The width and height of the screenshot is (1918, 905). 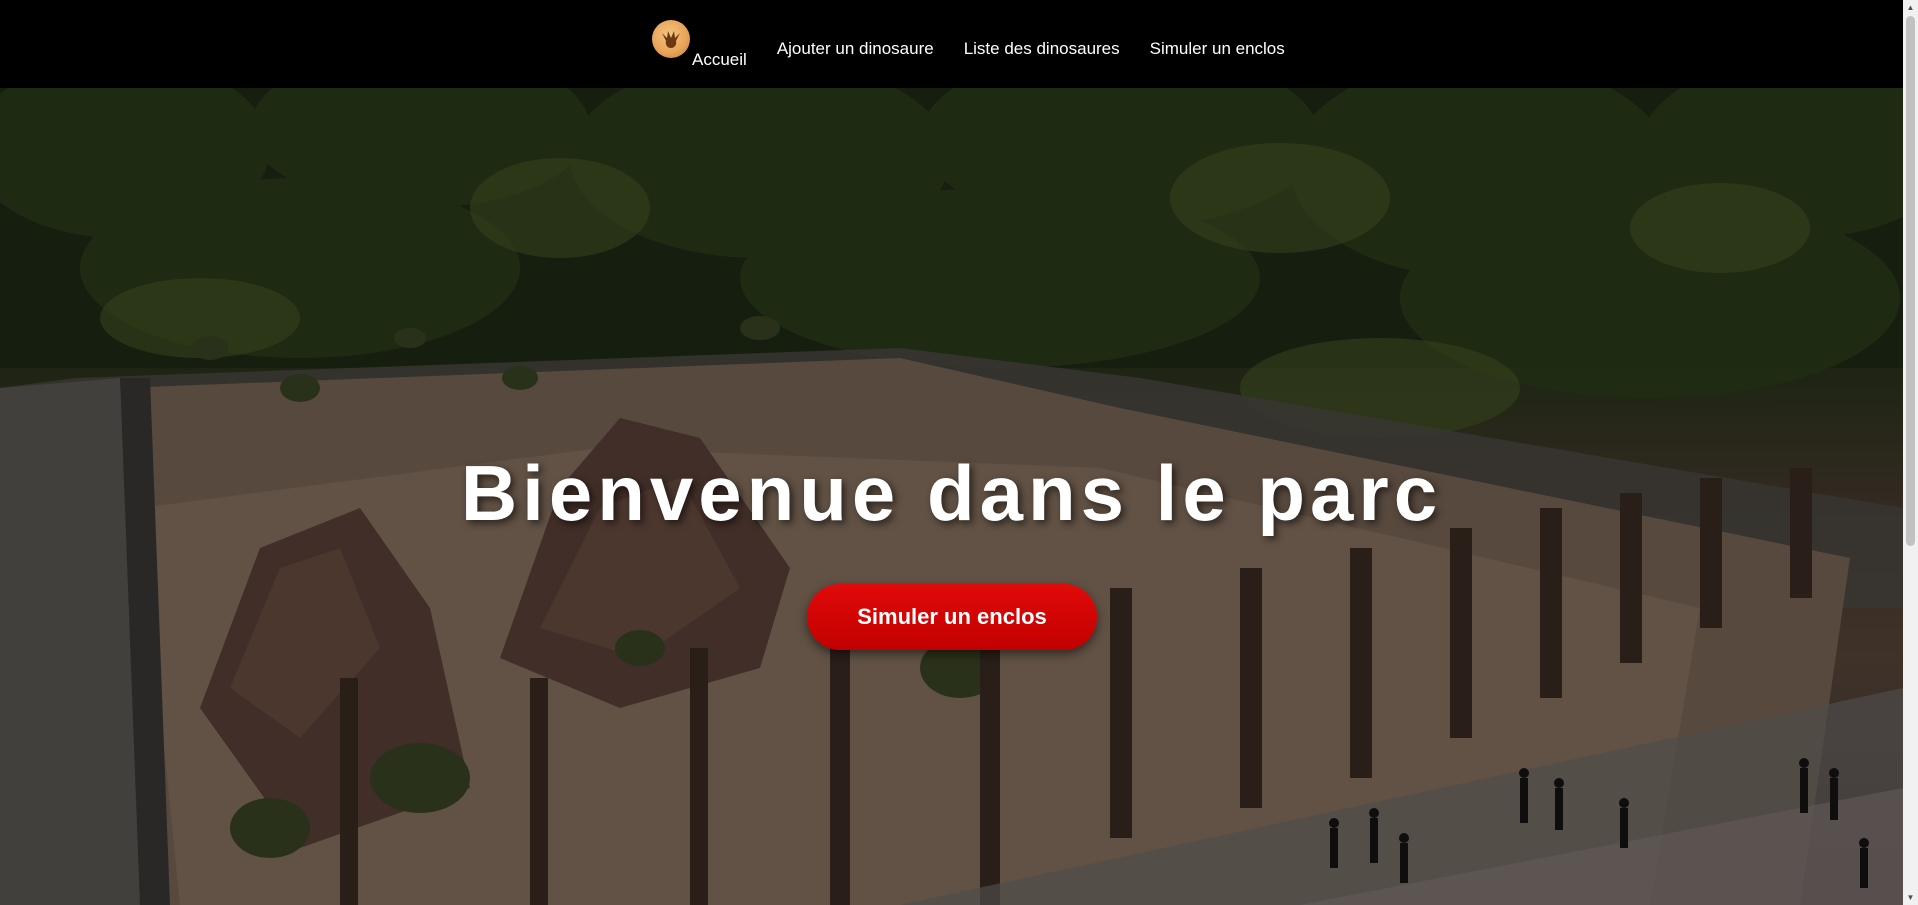 I want to click on nav-link-home: Accueil, so click(x=719, y=59).